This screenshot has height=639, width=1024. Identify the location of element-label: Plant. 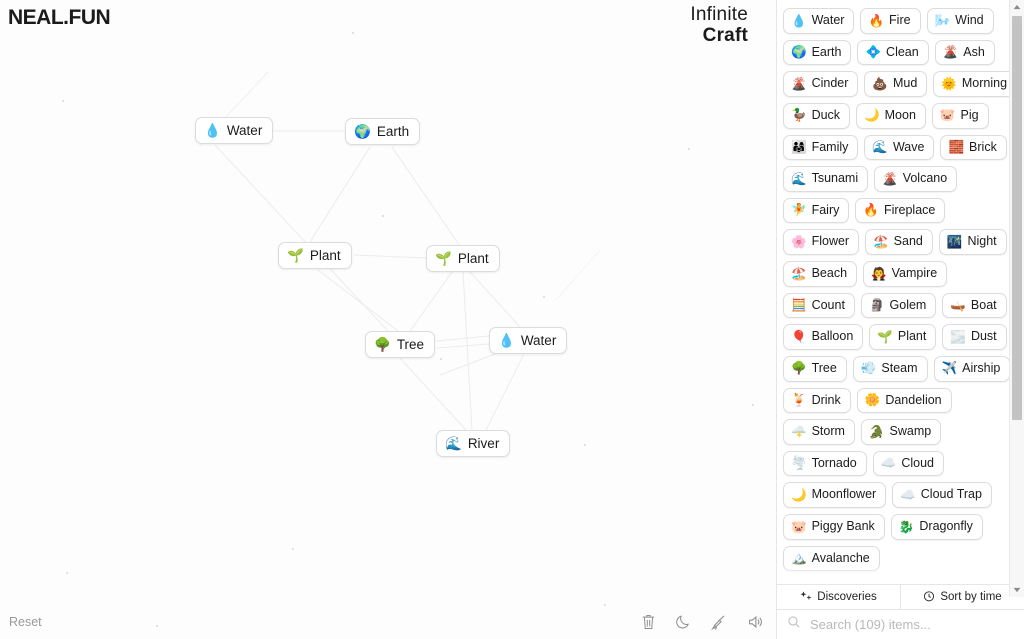
(912, 336).